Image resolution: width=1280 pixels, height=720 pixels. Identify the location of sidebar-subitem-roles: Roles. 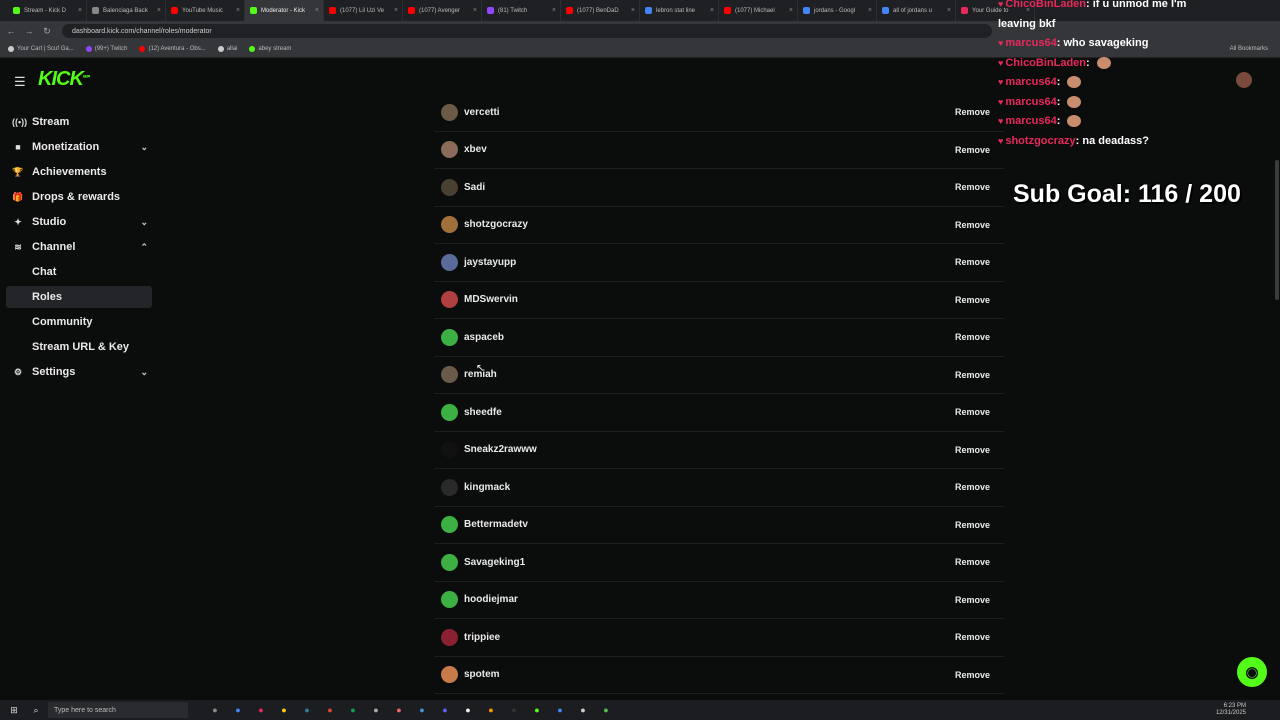
(79, 297).